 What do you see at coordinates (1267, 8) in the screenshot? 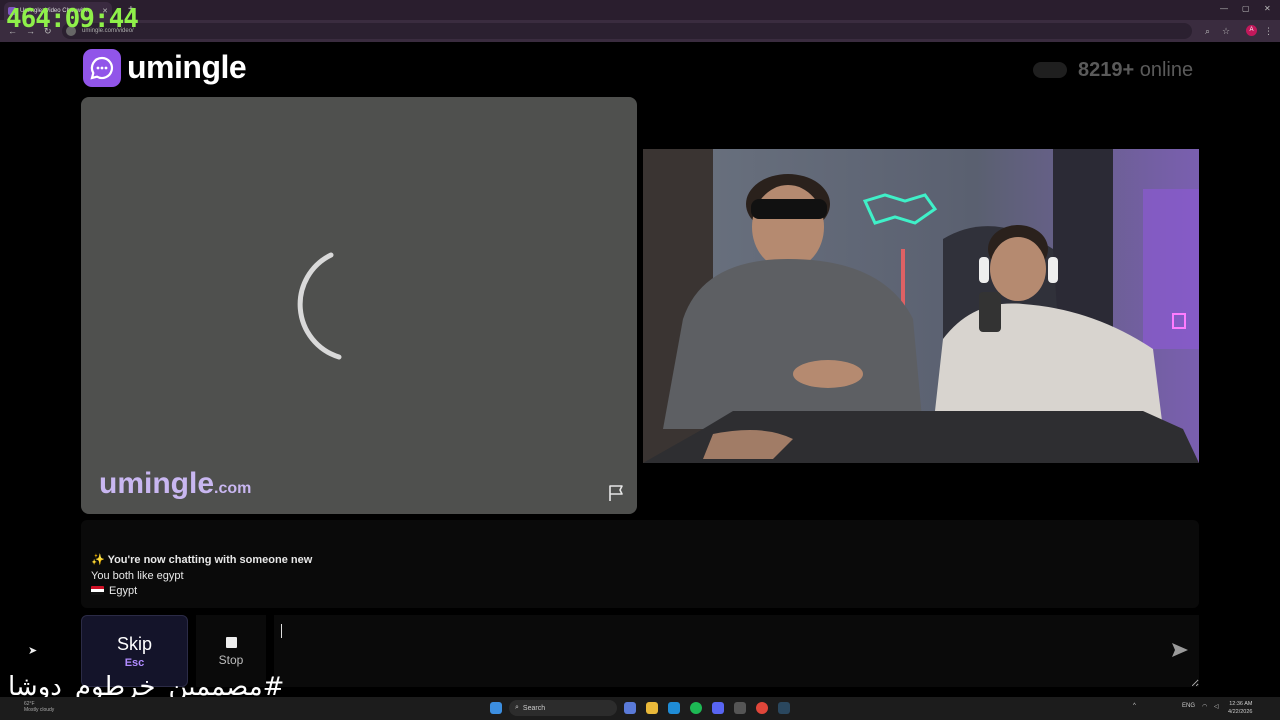
I see `close-window-icon: ✕` at bounding box center [1267, 8].